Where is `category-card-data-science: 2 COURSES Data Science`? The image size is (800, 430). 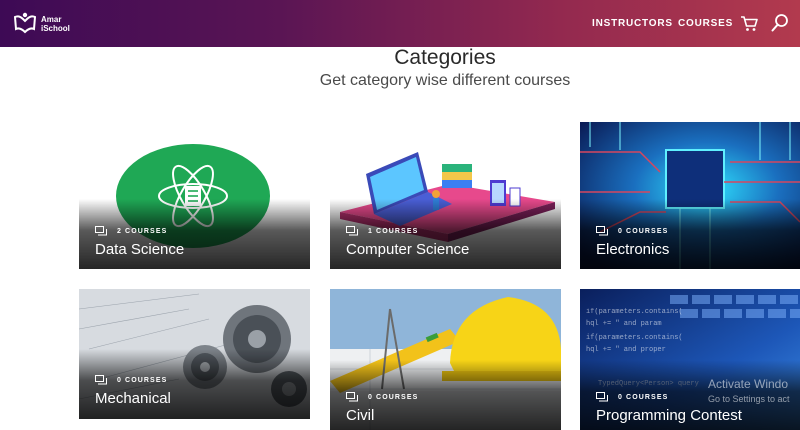
category-card-data-science: 2 COURSES Data Science is located at coordinates (194, 195).